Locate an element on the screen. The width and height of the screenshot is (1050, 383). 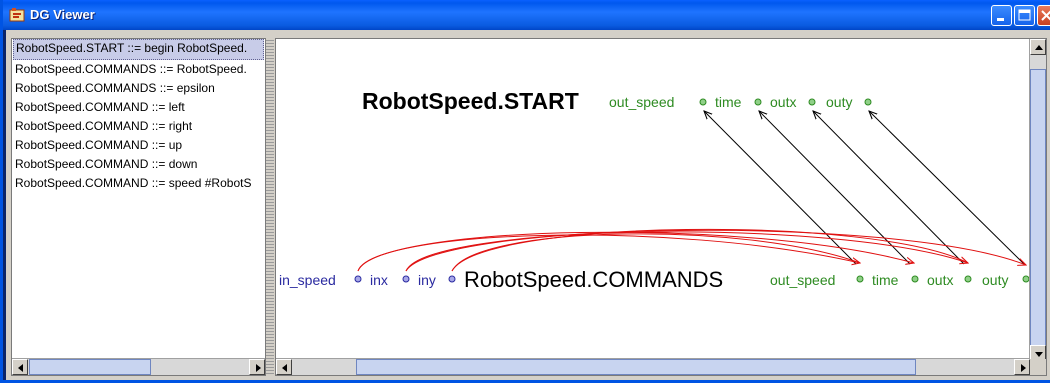
top-node-name: RobotSpeed.START is located at coordinates (470, 101).